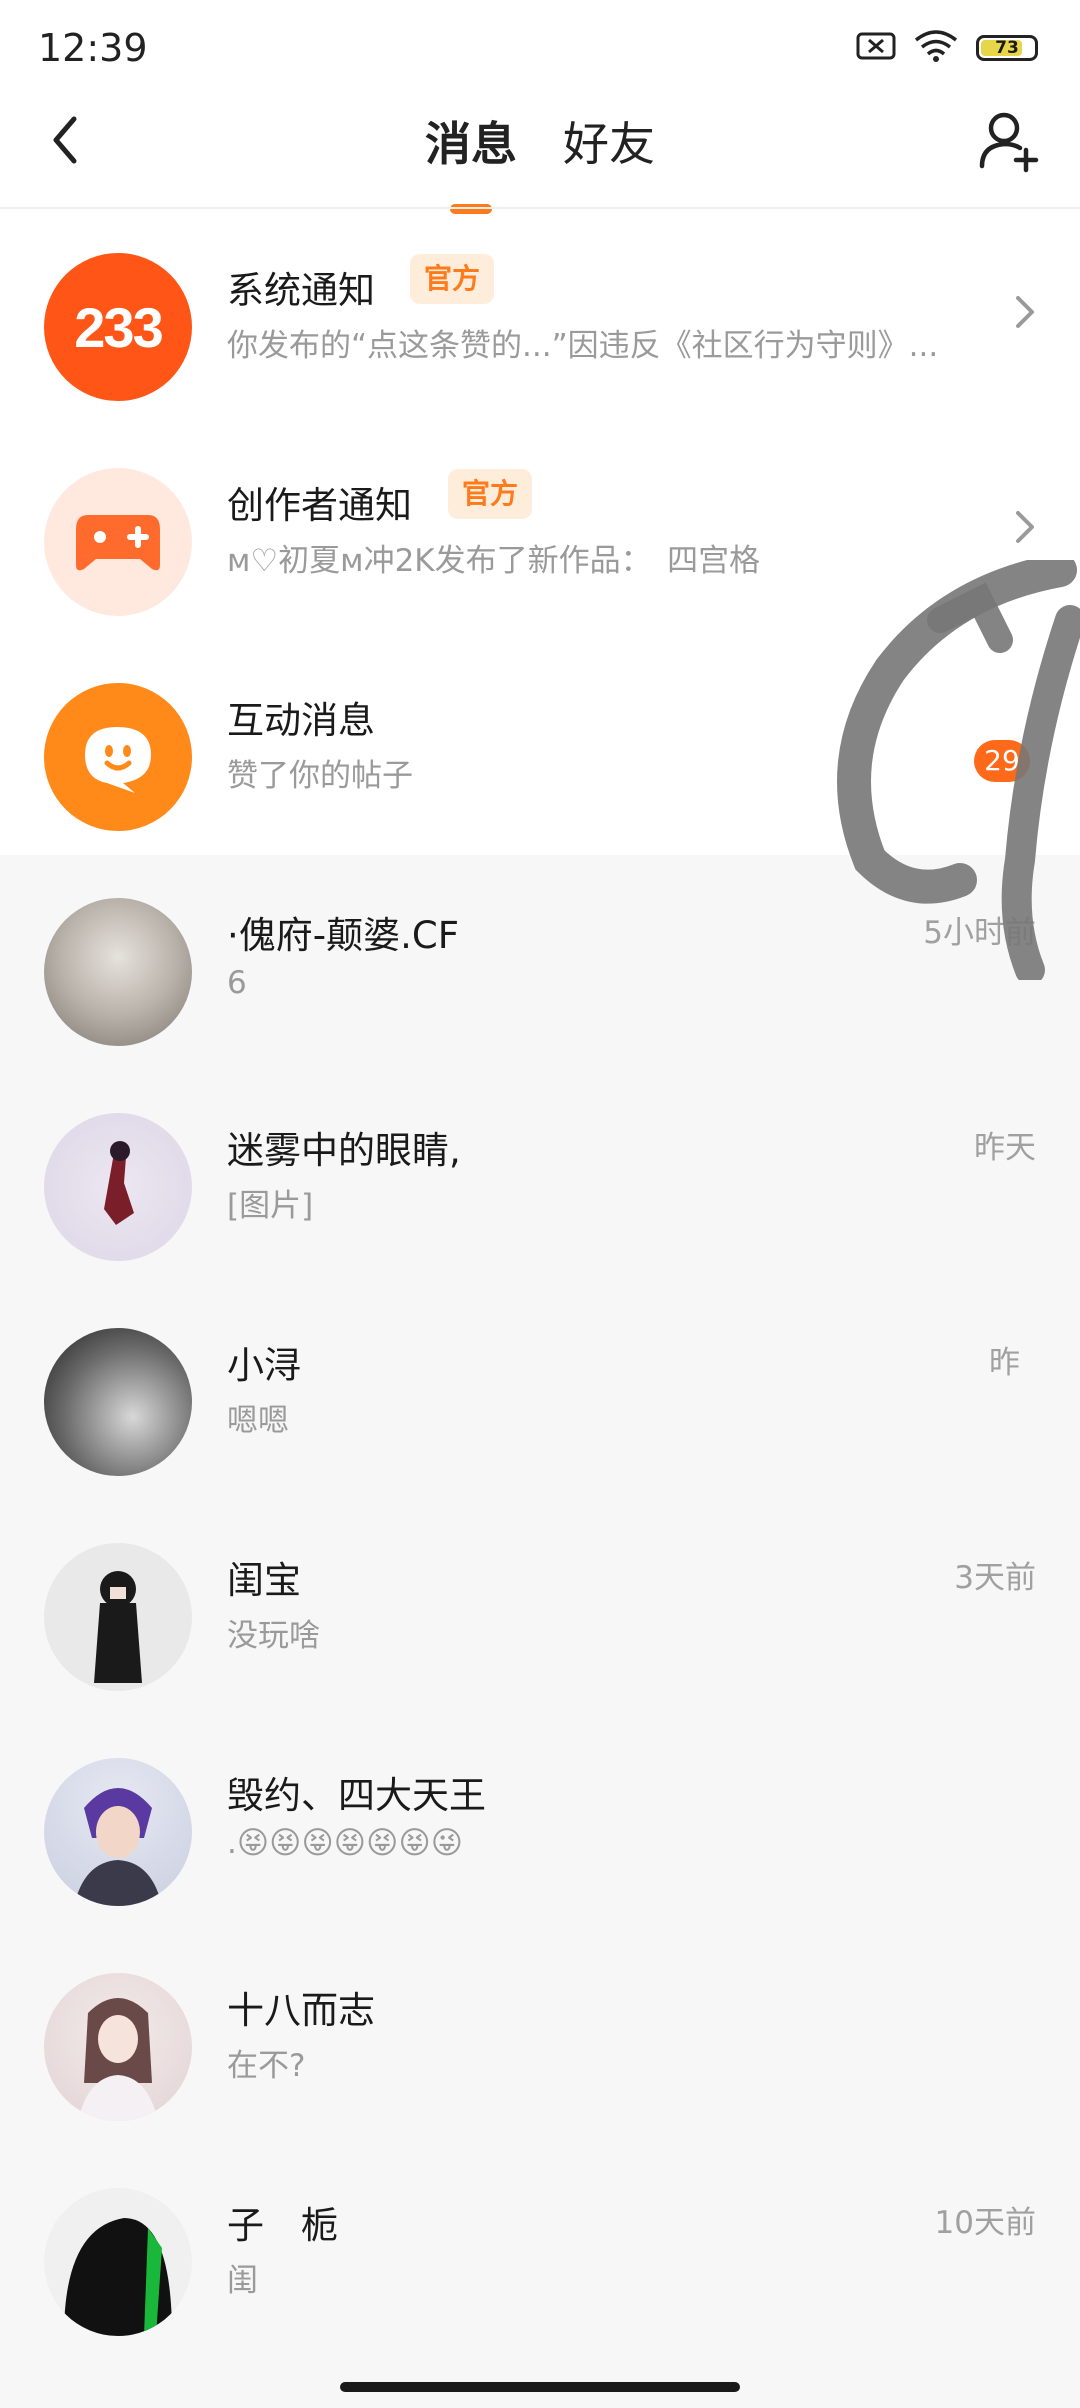  Describe the element at coordinates (273, 1636) in the screenshot. I see `conversation-preview: 没玩啥` at that location.